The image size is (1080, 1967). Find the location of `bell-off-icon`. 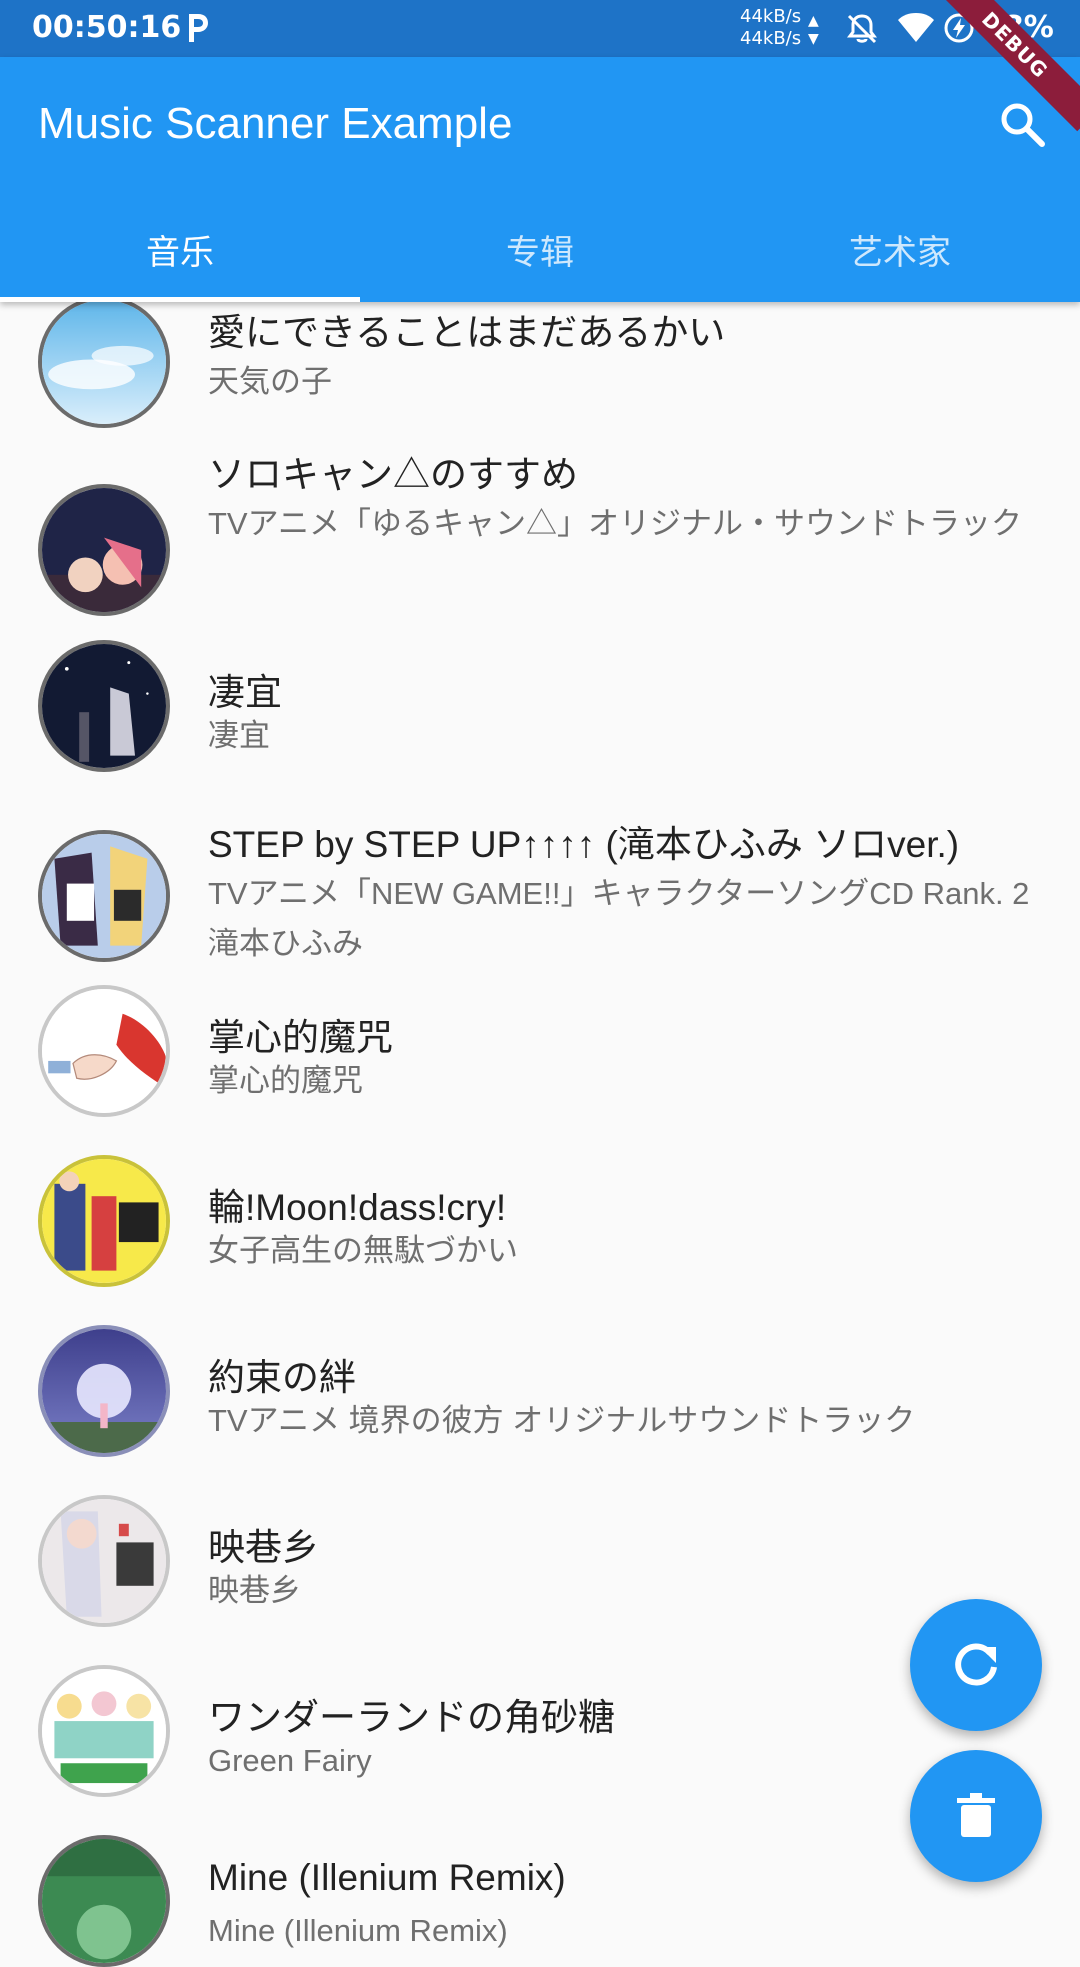

bell-off-icon is located at coordinates (862, 29).